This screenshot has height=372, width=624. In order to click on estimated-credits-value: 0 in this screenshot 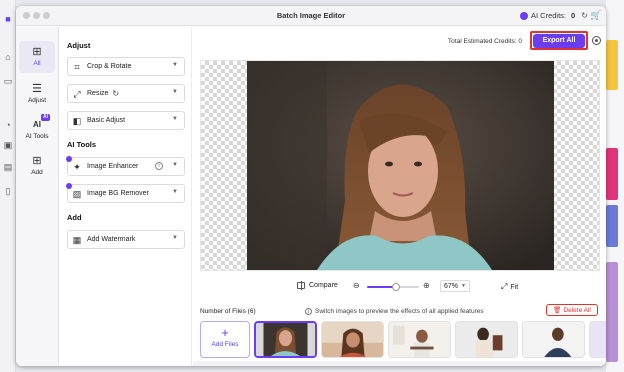, I will do `click(520, 41)`.